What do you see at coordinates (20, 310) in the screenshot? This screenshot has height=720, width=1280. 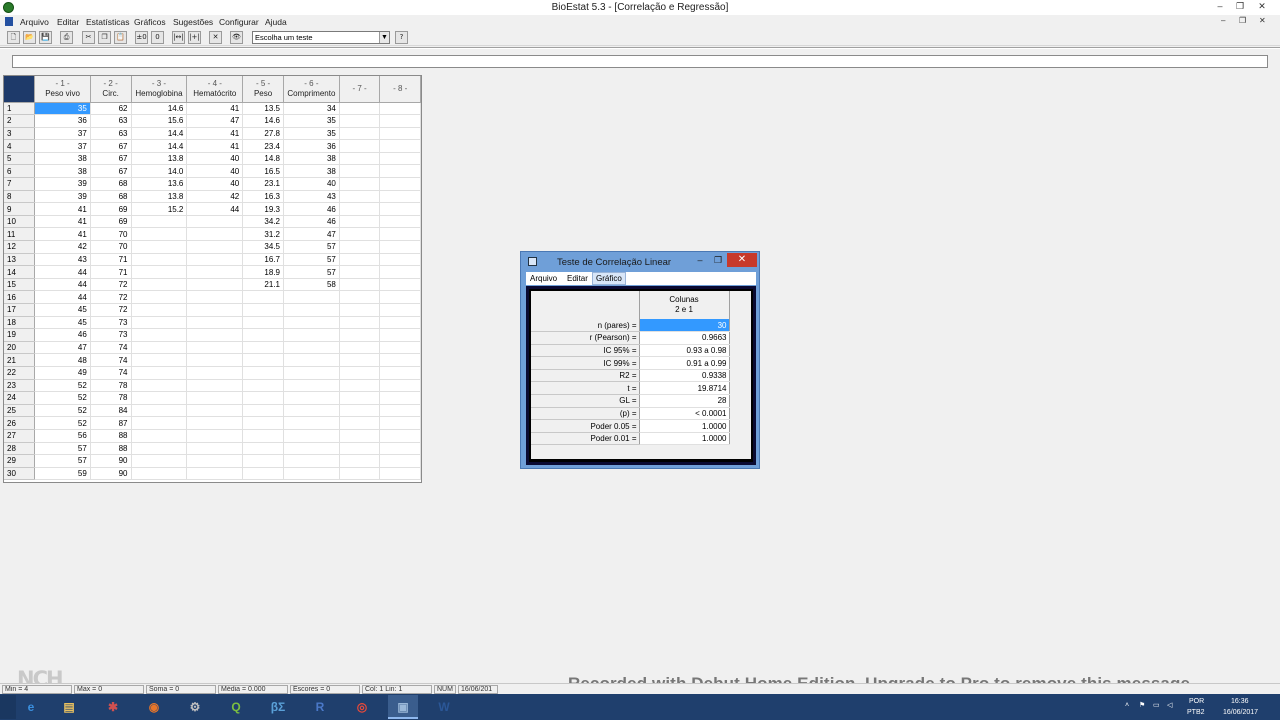 I see `row-header: 17` at bounding box center [20, 310].